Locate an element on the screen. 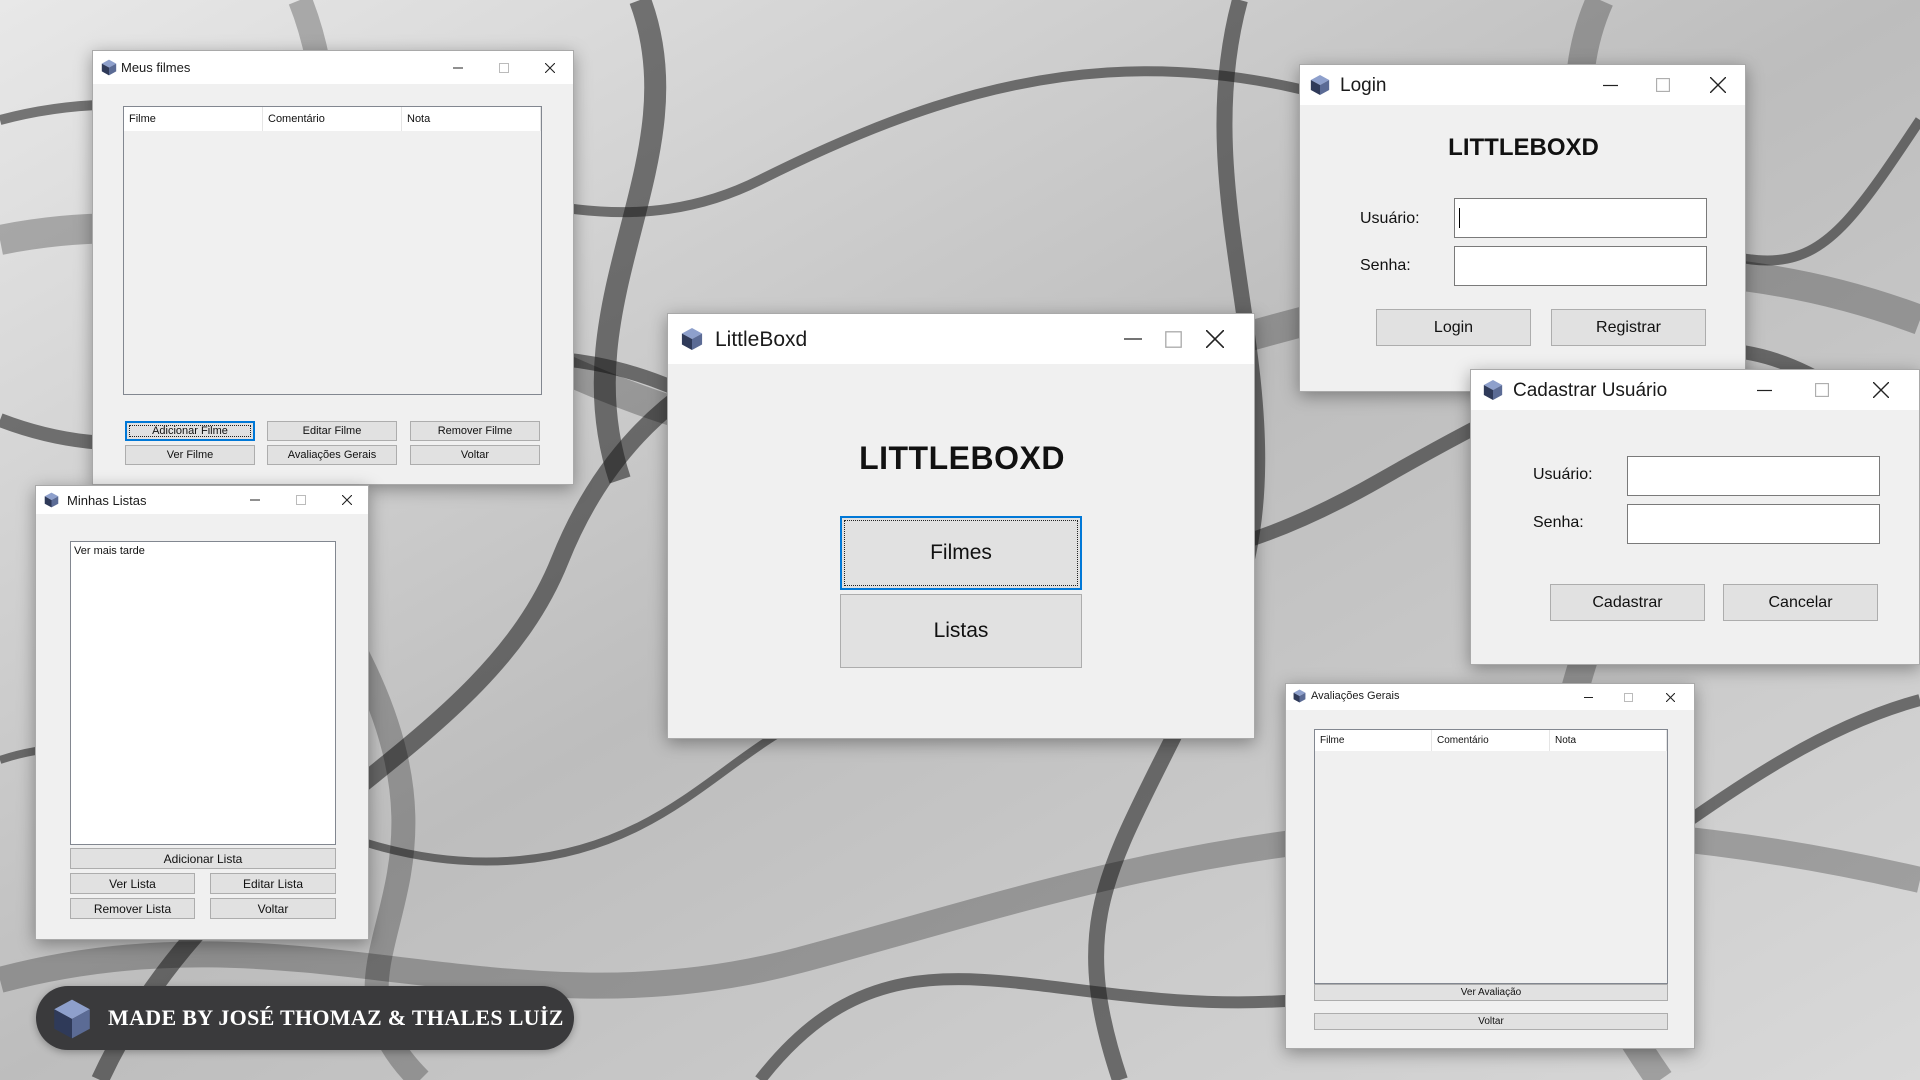 The image size is (1920, 1080). general-reviews-title: Avaliações Gerais is located at coordinates (1355, 696).